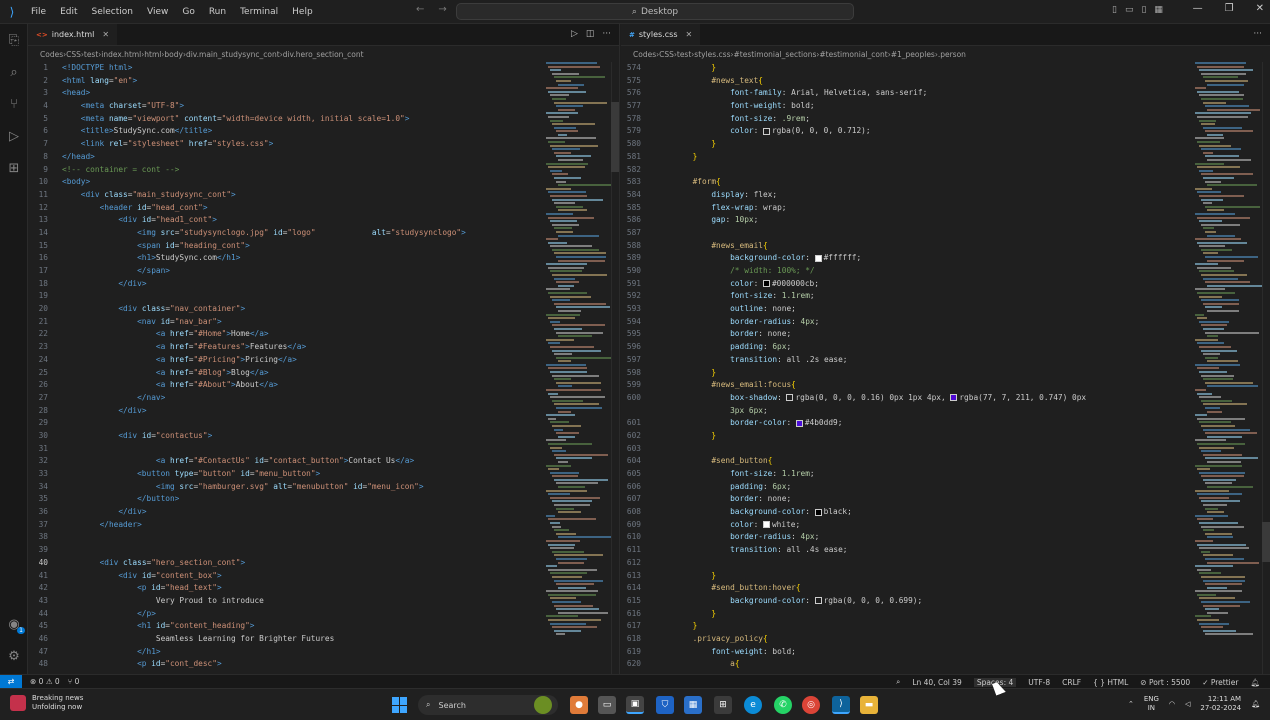  I want to click on code-line: 584 display: flex;, so click(853, 195).